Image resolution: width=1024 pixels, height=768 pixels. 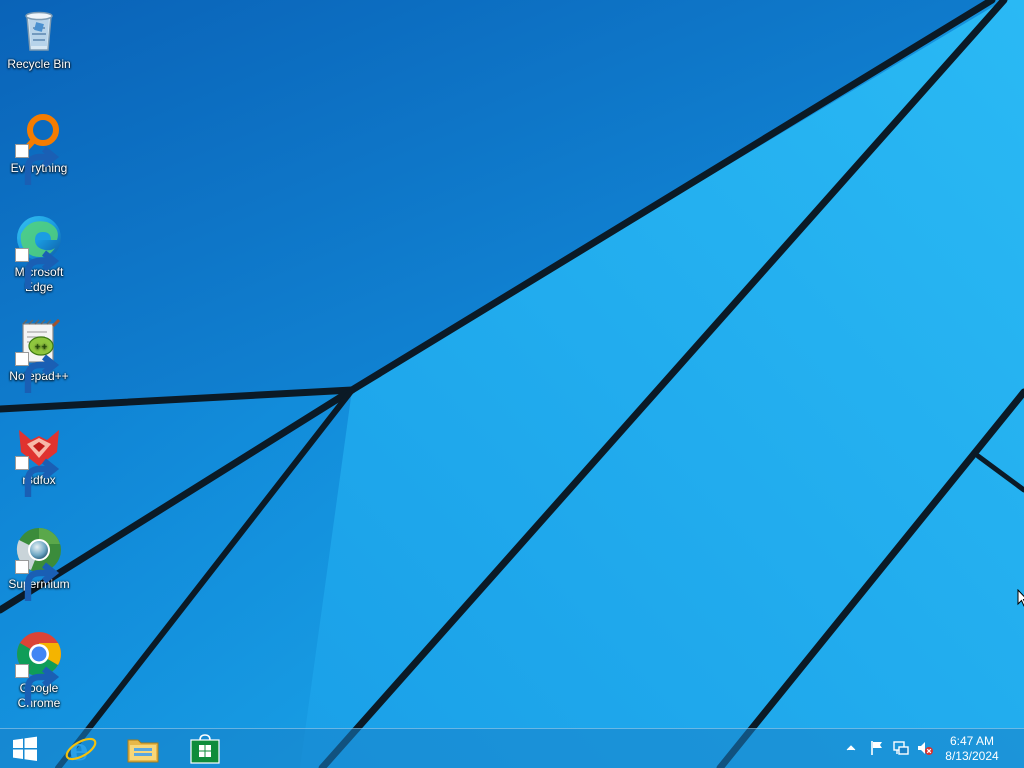 I want to click on clock-time: 6:47 AM, so click(x=972, y=741).